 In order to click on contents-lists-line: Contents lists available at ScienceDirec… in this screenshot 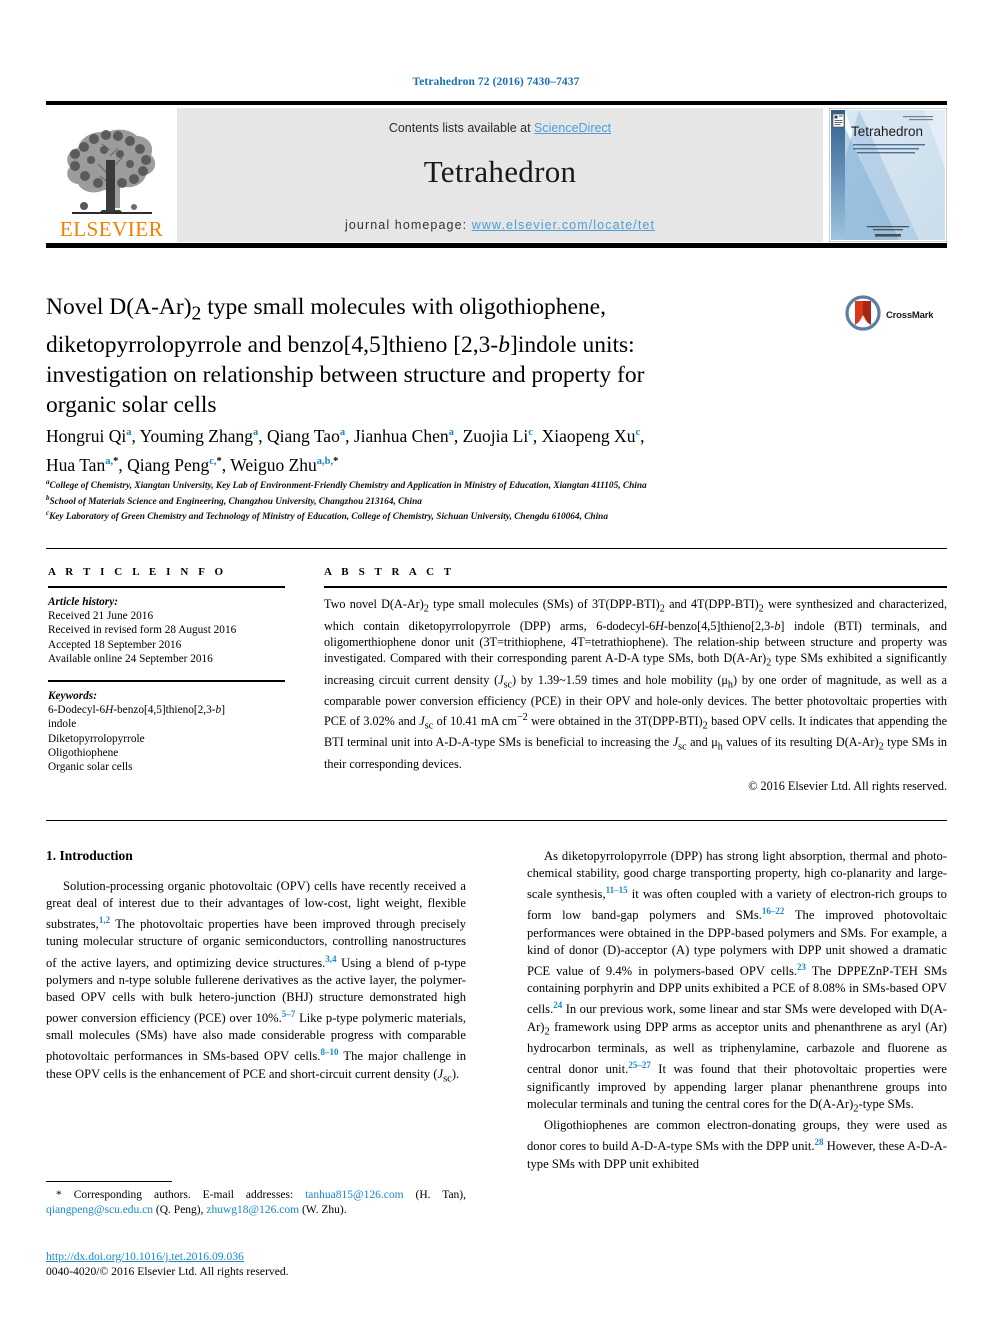, I will do `click(500, 128)`.